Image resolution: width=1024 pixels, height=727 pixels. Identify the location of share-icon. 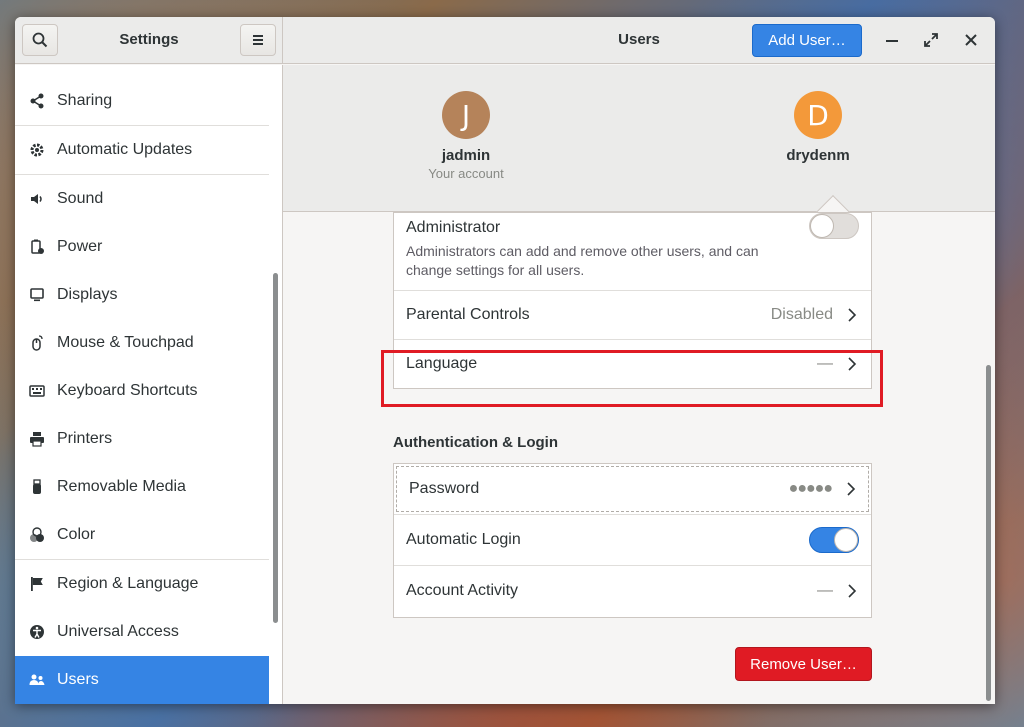
(37, 101).